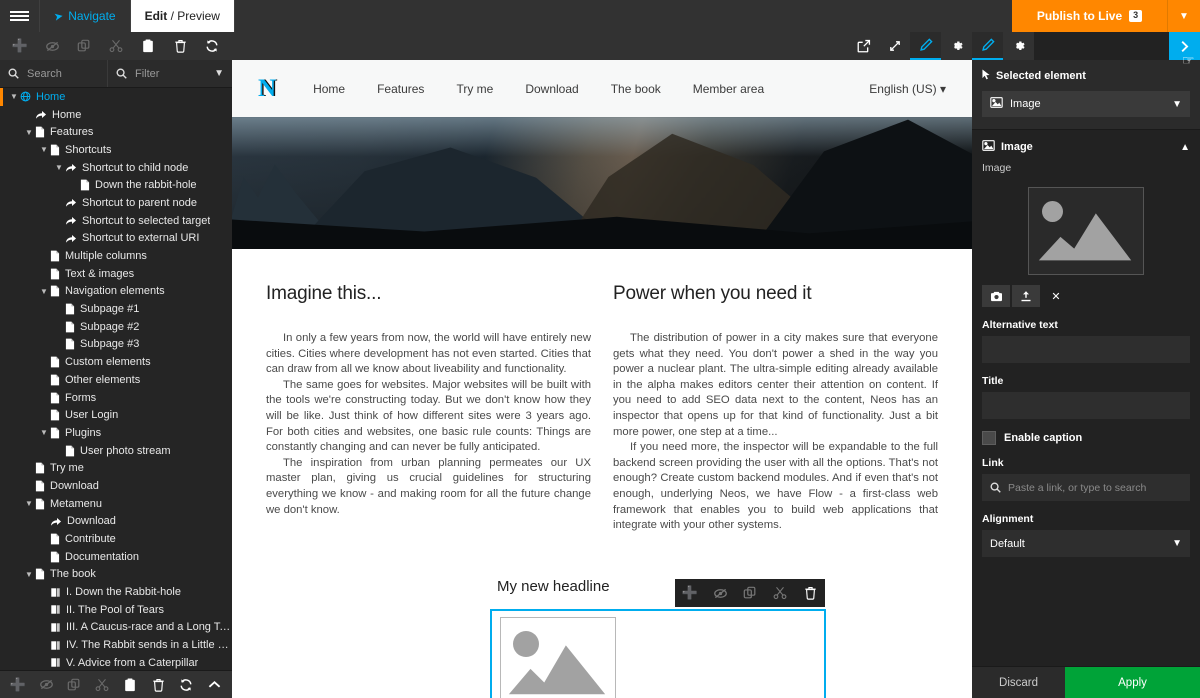  What do you see at coordinates (116, 575) in the screenshot?
I see `tree-node: ▼ The book` at bounding box center [116, 575].